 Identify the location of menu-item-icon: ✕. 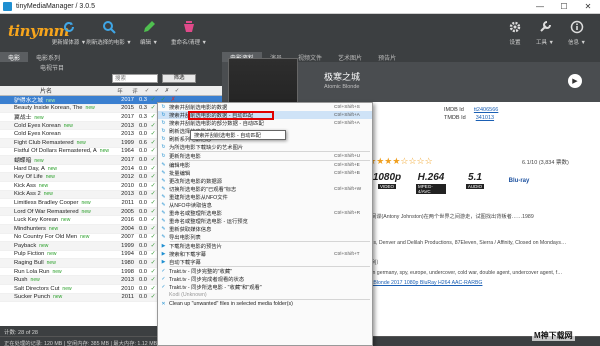
(163, 304).